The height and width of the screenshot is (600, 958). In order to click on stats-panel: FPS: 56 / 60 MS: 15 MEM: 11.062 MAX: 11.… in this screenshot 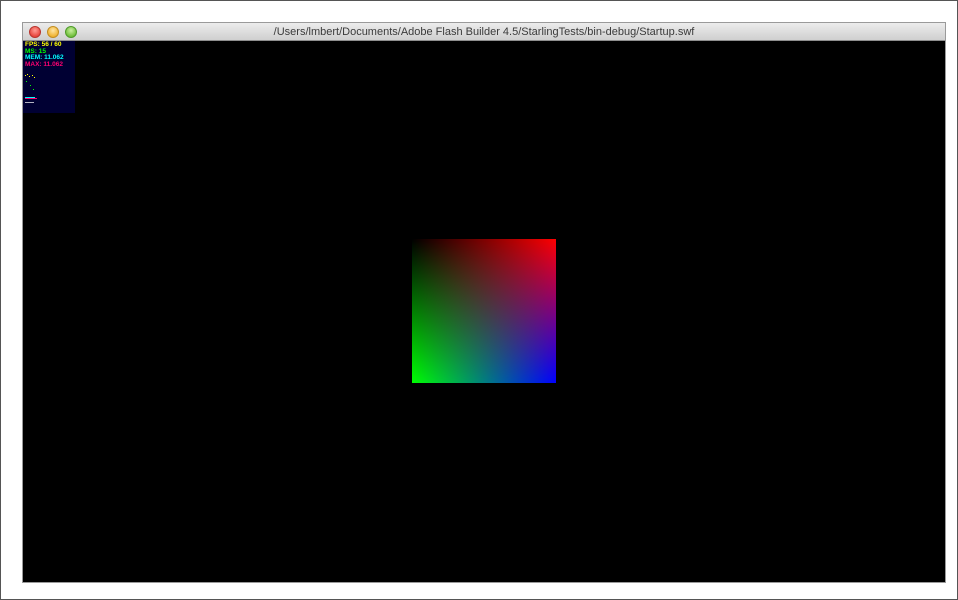, I will do `click(49, 77)`.